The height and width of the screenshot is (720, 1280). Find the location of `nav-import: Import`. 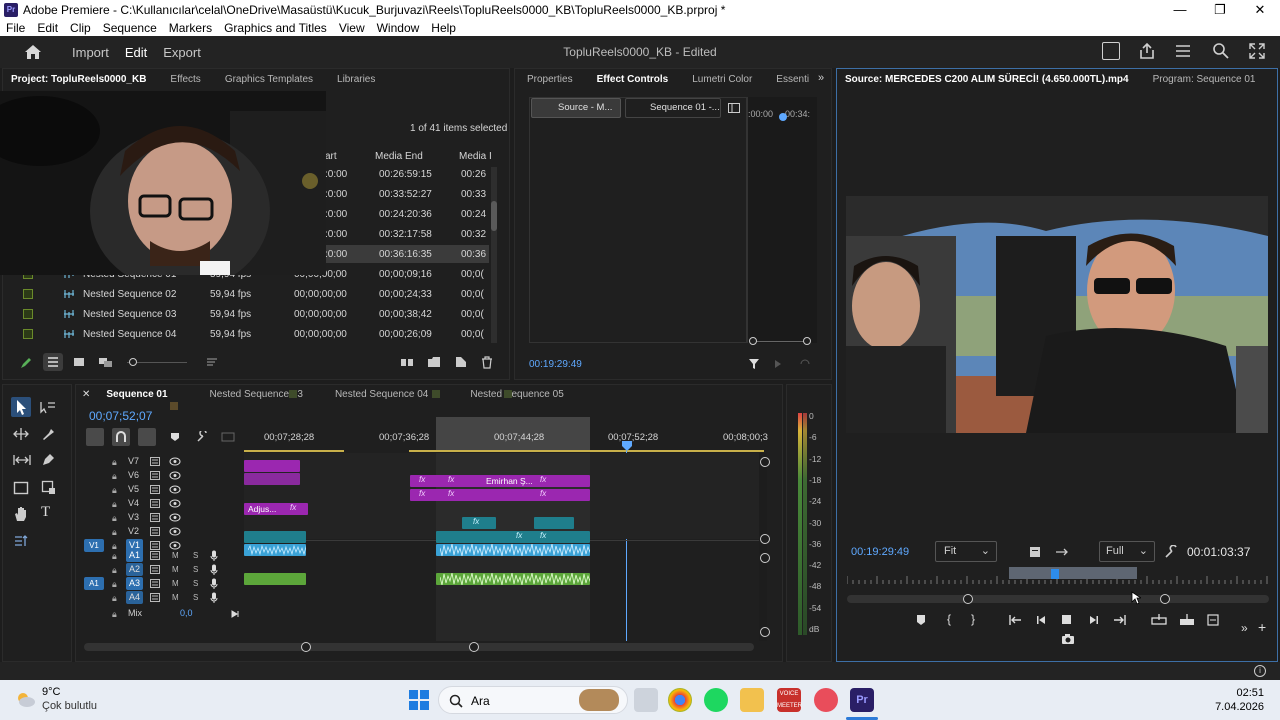

nav-import: Import is located at coordinates (90, 52).